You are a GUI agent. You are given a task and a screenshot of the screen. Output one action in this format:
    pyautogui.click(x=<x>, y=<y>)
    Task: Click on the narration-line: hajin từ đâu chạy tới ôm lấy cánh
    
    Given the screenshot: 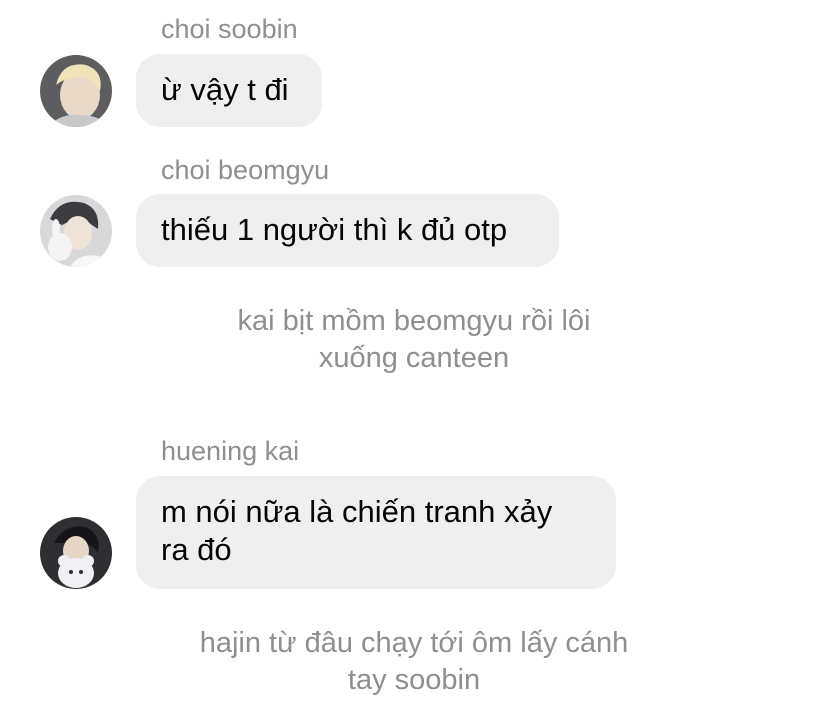 What is the action you would take?
    pyautogui.click(x=414, y=643)
    